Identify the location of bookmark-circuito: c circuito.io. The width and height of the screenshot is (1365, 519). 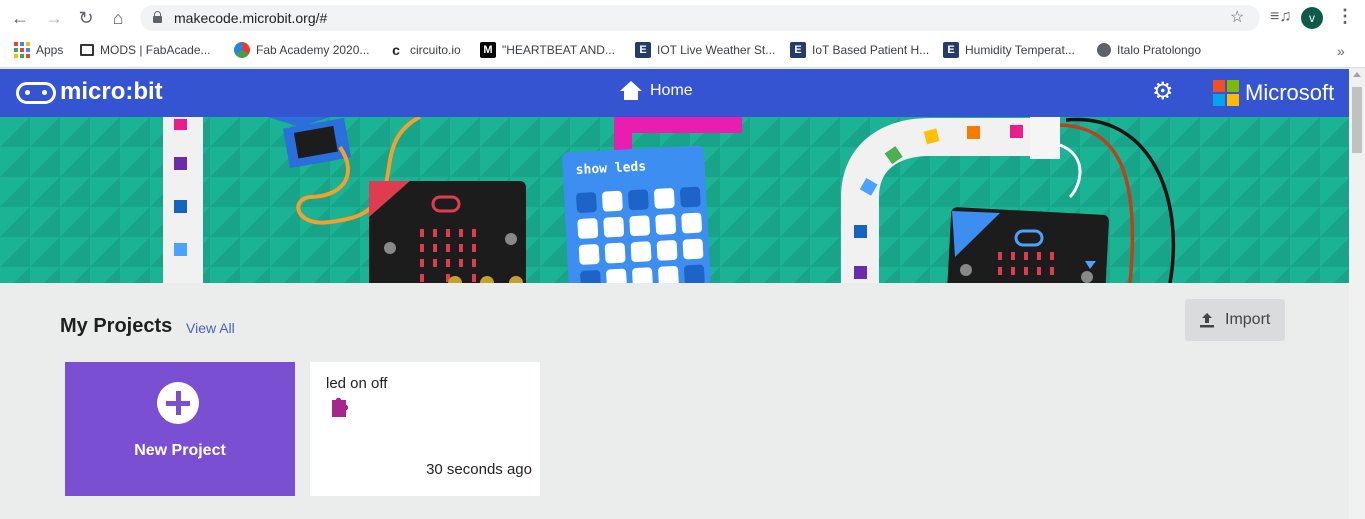
(424, 52).